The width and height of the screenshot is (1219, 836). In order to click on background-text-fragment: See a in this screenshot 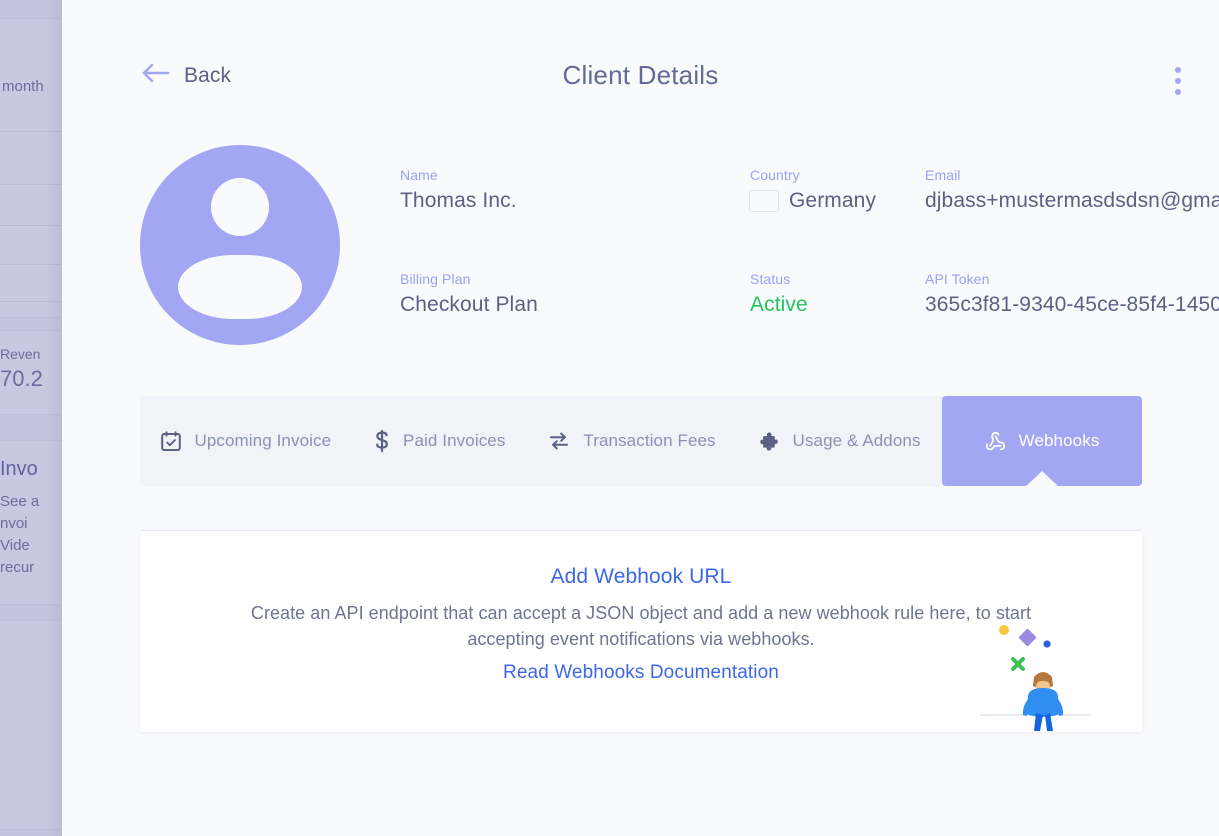, I will do `click(20, 501)`.